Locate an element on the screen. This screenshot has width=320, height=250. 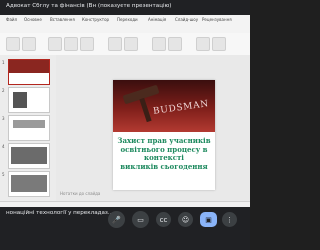
ombudsman-image: BUDSMAN is located at coordinates (164, 106).